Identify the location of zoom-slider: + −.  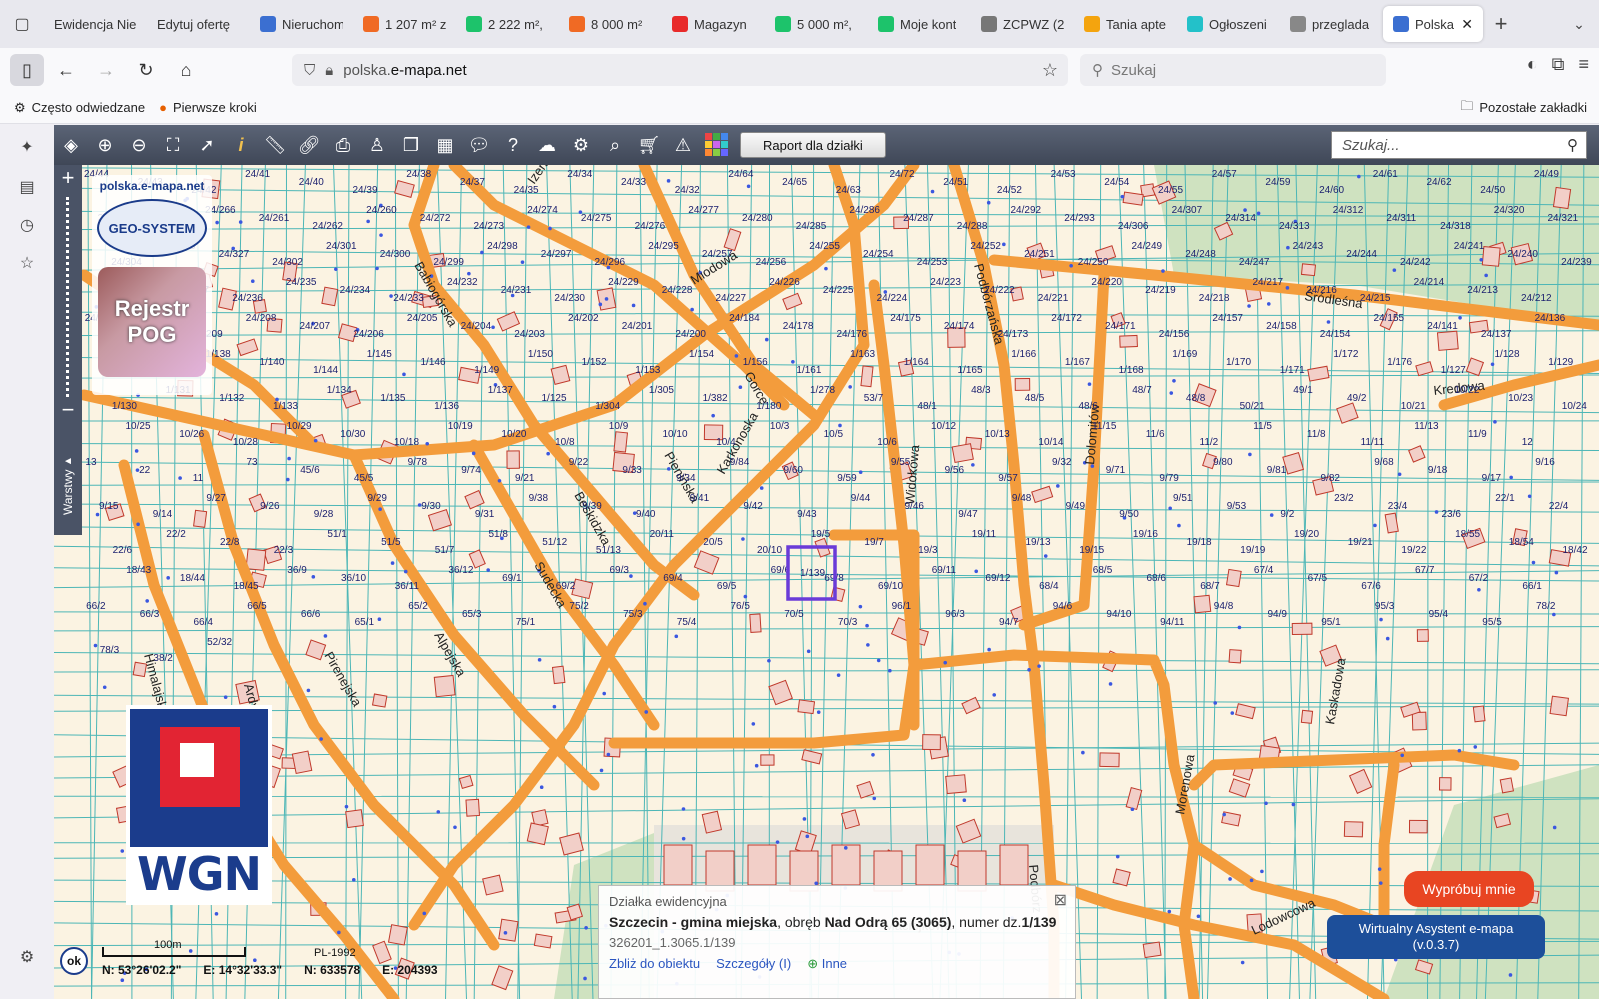
(68, 300).